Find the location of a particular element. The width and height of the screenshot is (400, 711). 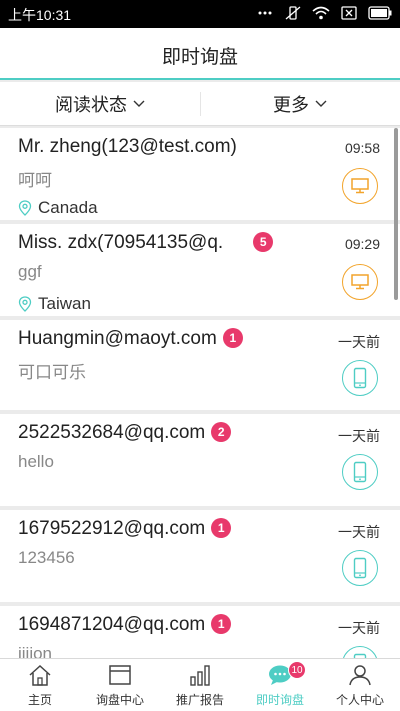

message-time: 09:58 is located at coordinates (362, 148).